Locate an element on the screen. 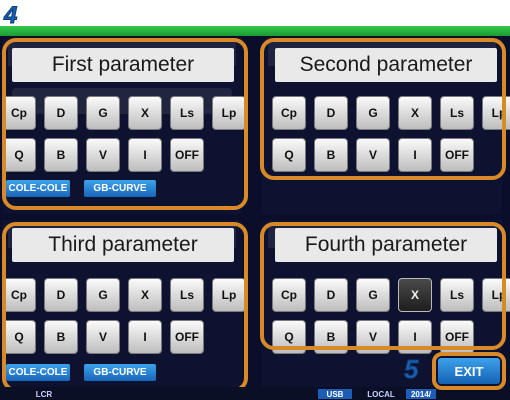  exit-highlight is located at coordinates (469, 371).